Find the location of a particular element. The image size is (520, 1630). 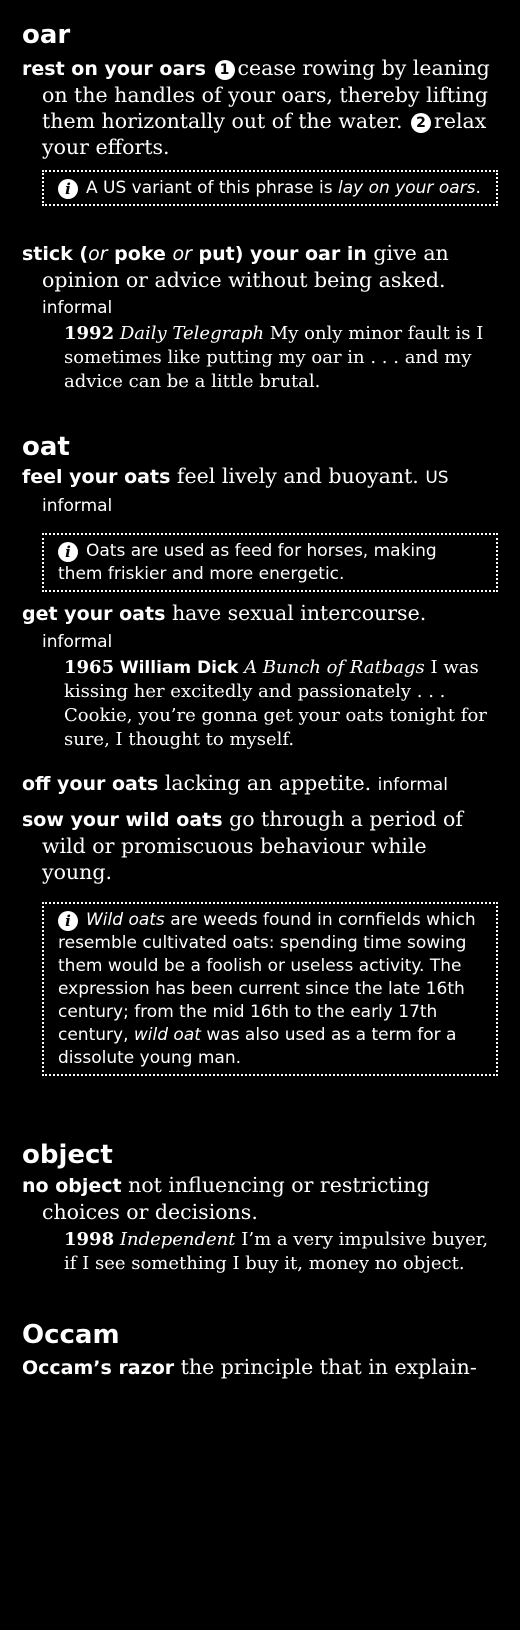

phrase: feel your oats is located at coordinates (96, 477).